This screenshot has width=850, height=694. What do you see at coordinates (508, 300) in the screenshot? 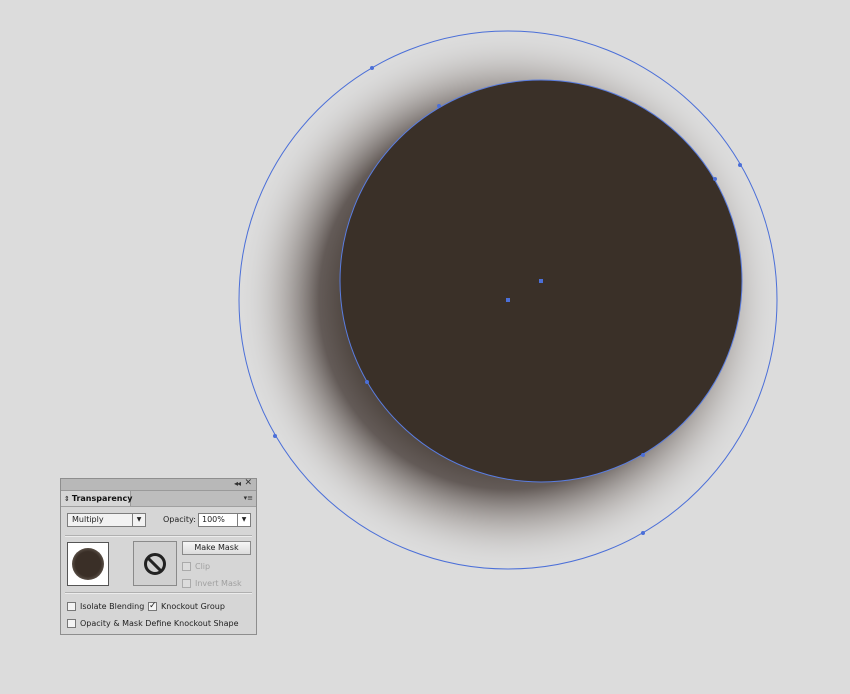
I see `outer-center-point` at bounding box center [508, 300].